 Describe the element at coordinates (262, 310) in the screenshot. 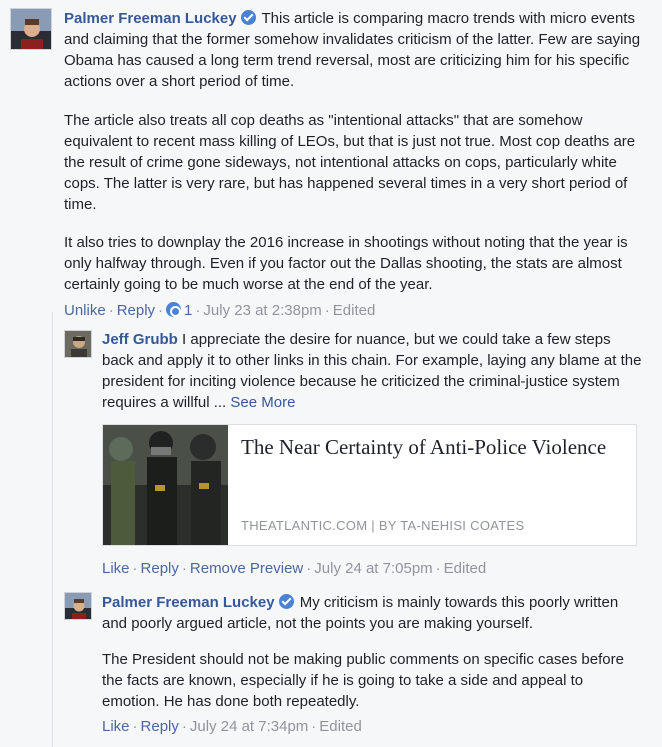

I see `timestamp: July 23 at 2:38pm` at that location.